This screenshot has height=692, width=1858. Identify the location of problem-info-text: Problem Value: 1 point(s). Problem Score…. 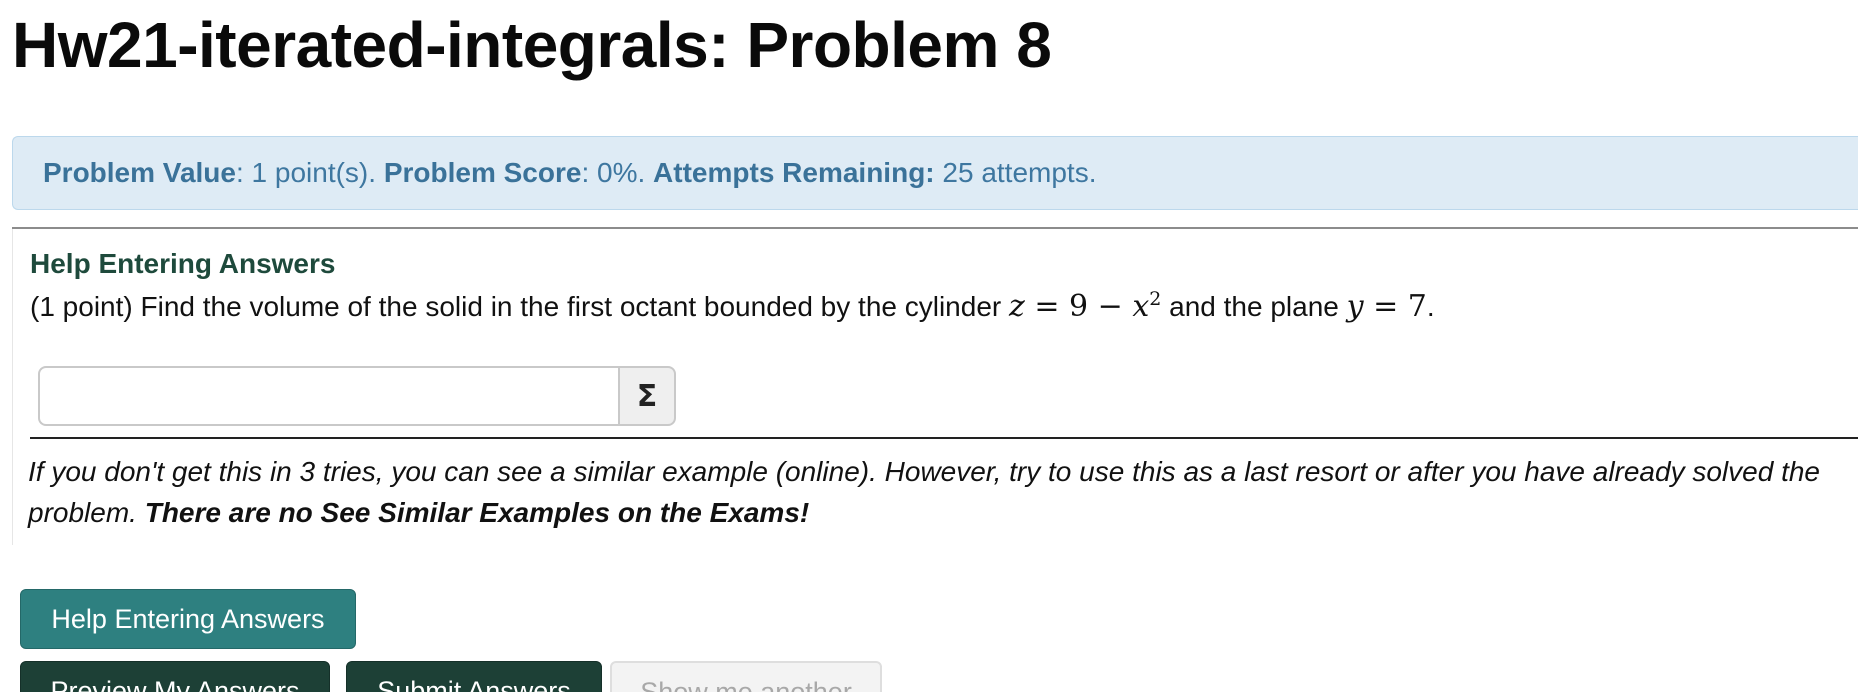
(570, 173).